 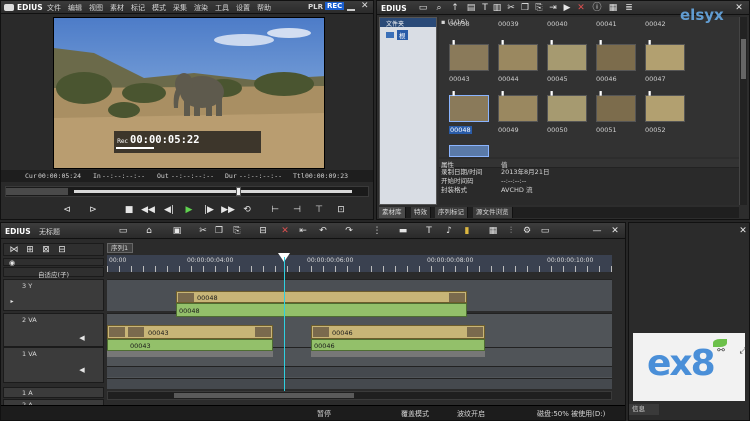 I want to click on clip-item: 00039, so click(x=518, y=14).